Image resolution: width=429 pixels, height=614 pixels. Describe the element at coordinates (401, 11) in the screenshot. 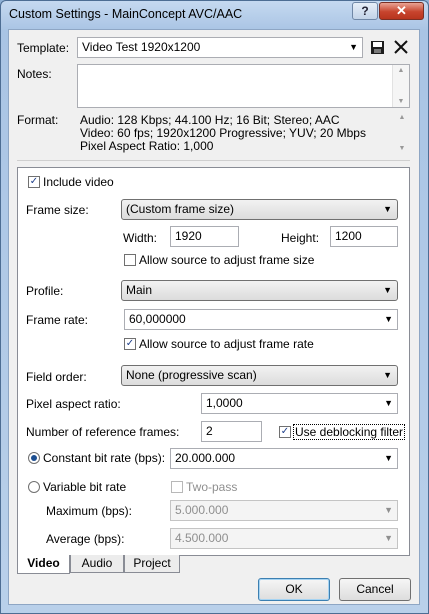

I see `close-button: ✕` at that location.